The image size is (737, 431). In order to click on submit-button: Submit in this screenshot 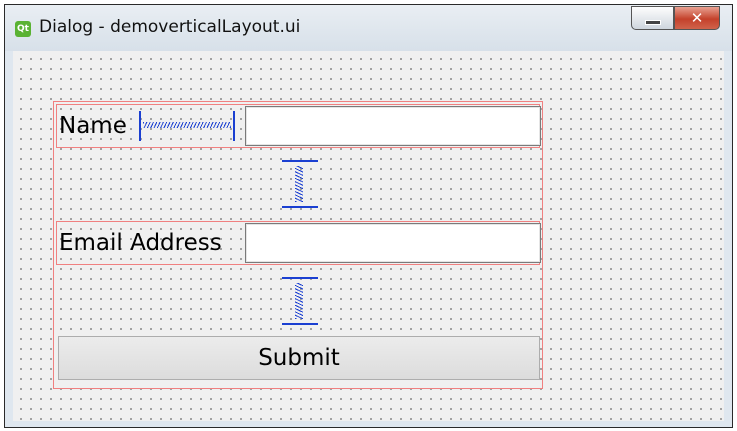, I will do `click(299, 358)`.